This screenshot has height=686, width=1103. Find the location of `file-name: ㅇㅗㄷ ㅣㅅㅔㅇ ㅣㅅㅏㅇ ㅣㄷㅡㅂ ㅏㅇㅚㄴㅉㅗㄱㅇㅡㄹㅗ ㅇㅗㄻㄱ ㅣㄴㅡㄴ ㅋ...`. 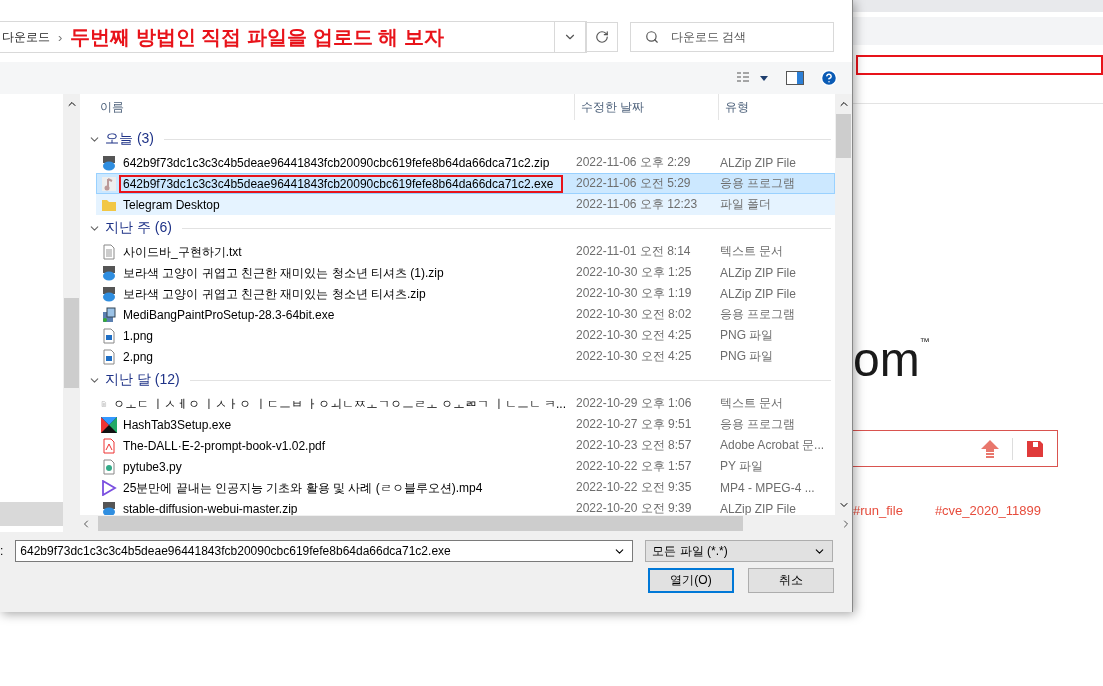

file-name: ㅇㅗㄷ ㅣㅅㅔㅇ ㅣㅅㅏㅇ ㅣㄷㅡㅂ ㅏㅇㅚㄴㅉㅗㄱㅇㅡㄹㅗ ㅇㅗㄻㄱ ㅣㄴㅡㄴ ㅋ... is located at coordinates (339, 404).